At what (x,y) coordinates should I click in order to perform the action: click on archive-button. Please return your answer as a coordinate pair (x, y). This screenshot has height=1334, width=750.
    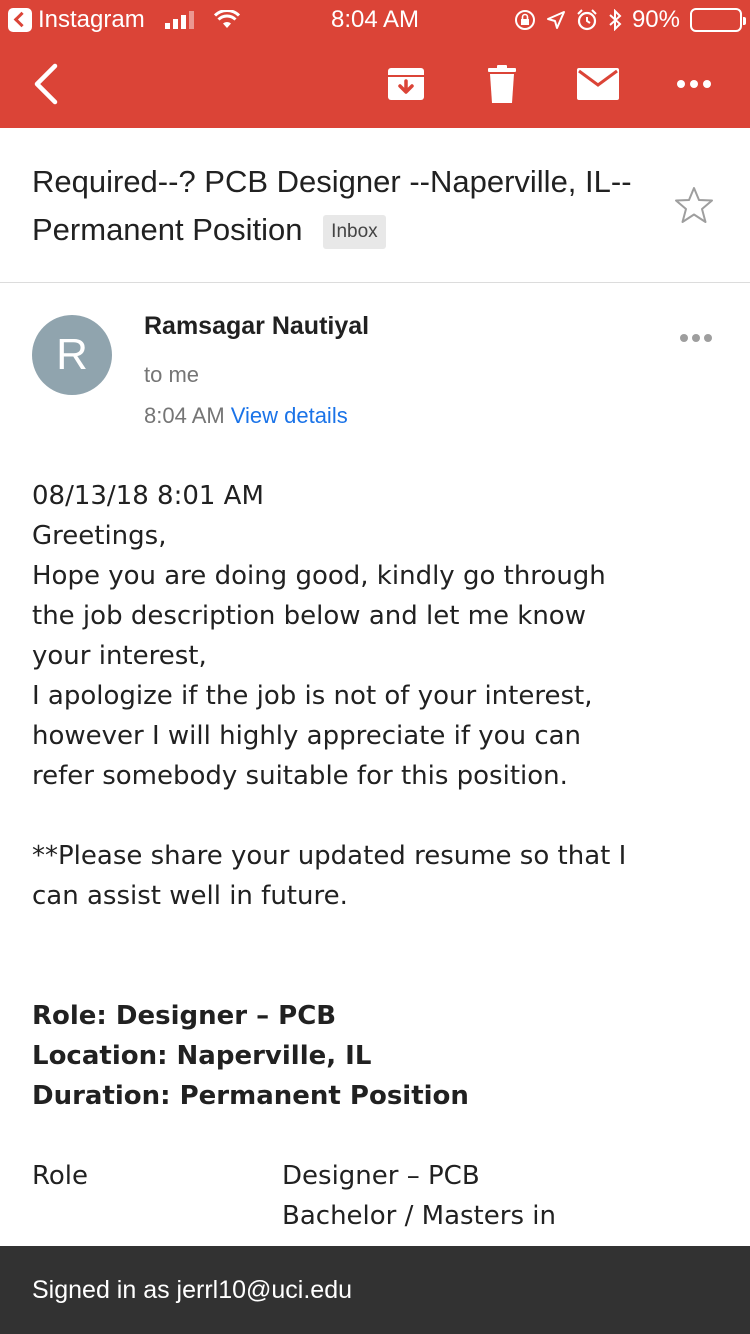
    Looking at the image, I should click on (406, 84).